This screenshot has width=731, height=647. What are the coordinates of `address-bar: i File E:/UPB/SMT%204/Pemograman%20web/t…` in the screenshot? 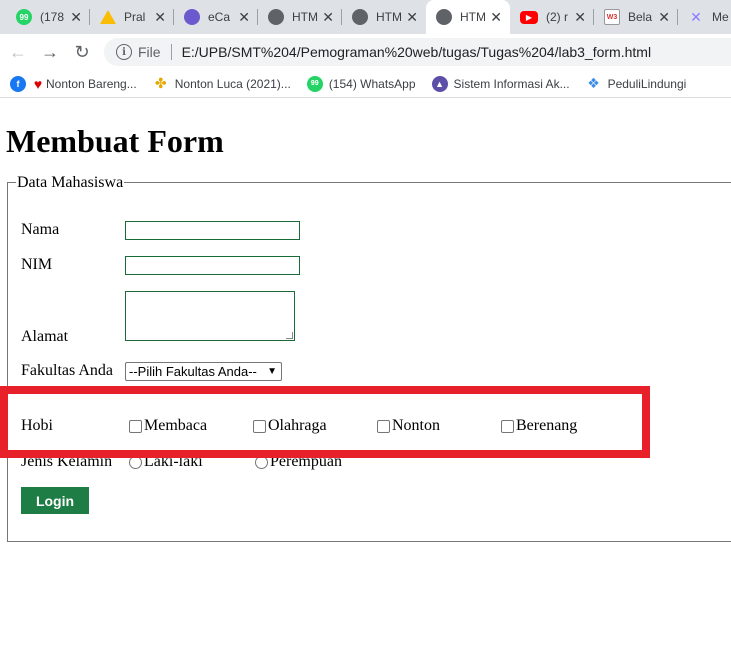 It's located at (417, 52).